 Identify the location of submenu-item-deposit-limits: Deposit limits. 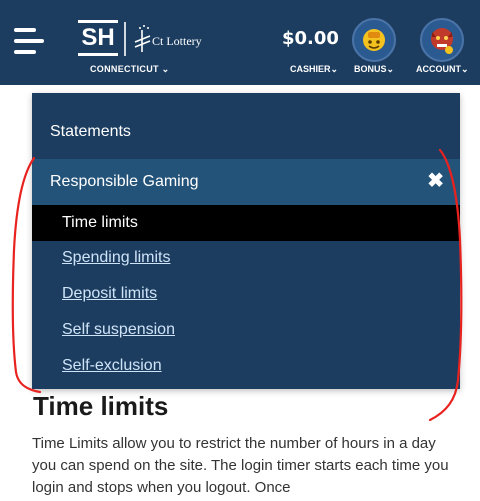
(109, 294).